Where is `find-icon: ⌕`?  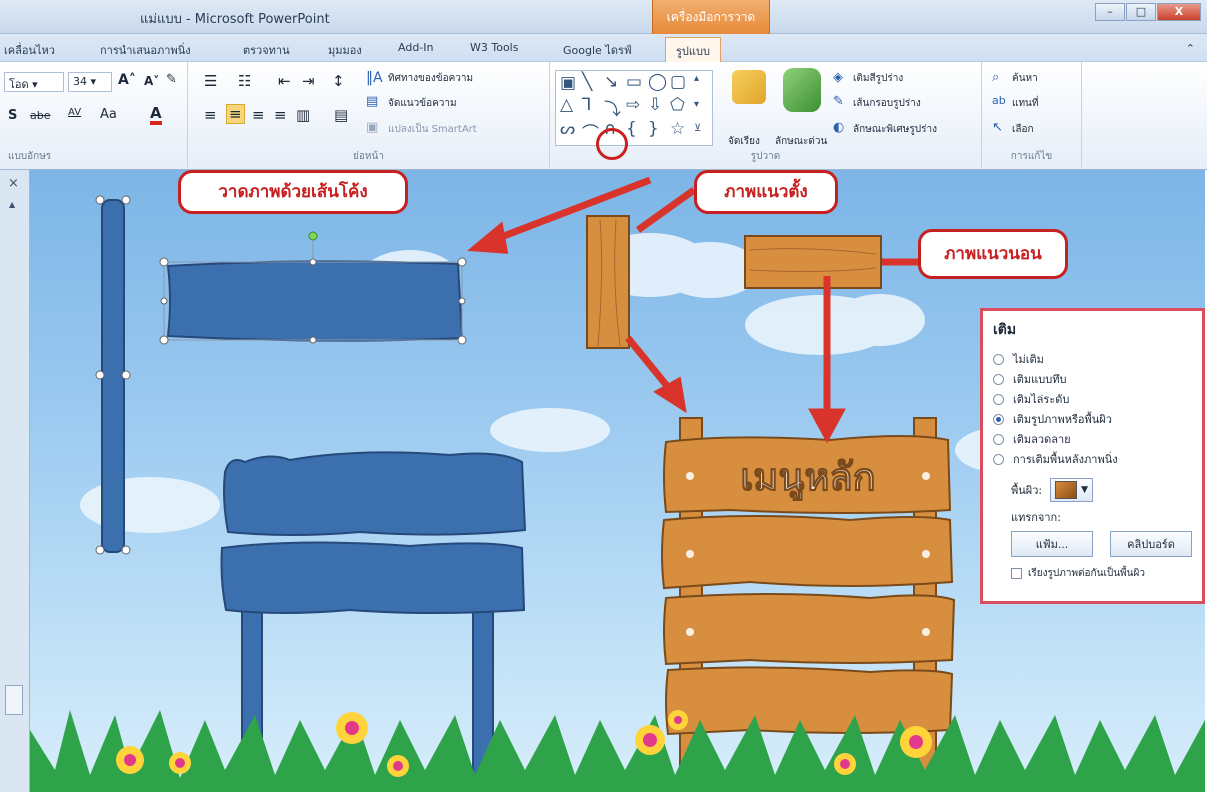
find-icon: ⌕ is located at coordinates (995, 77).